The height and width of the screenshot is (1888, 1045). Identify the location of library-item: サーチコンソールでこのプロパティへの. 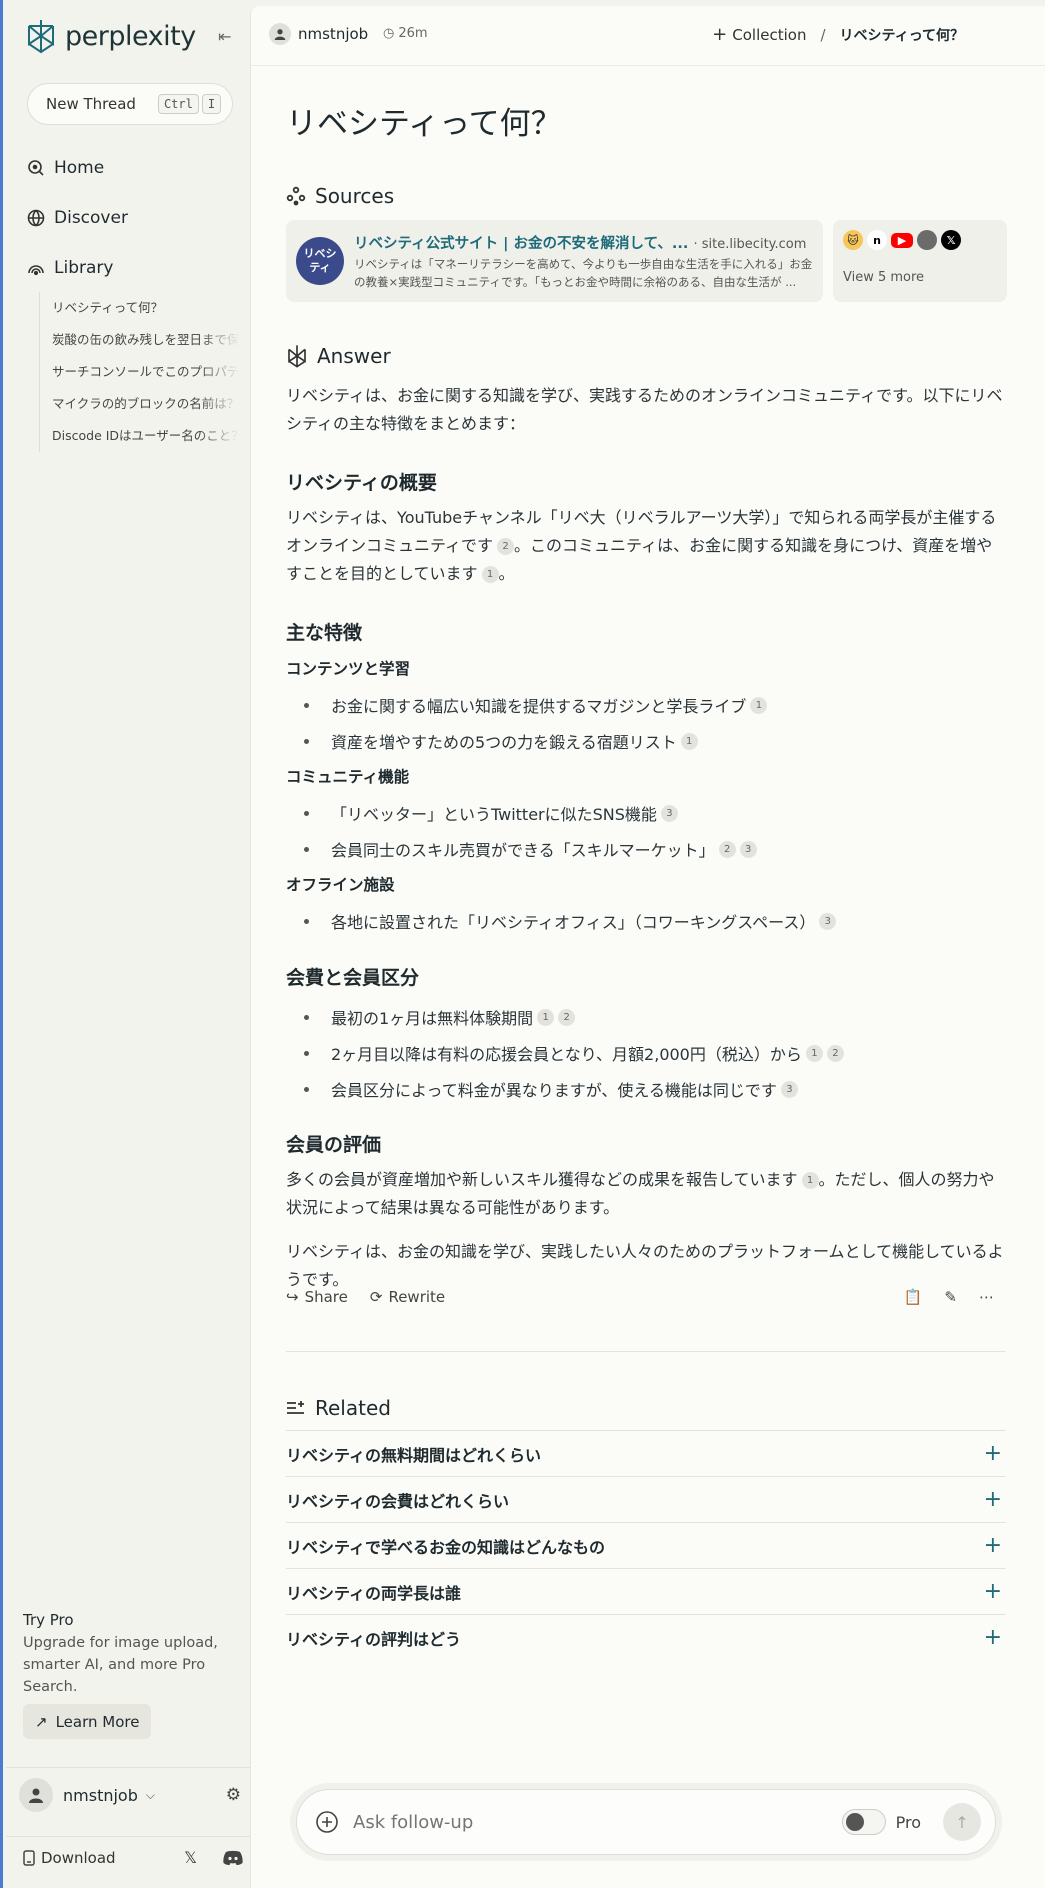
(139, 372).